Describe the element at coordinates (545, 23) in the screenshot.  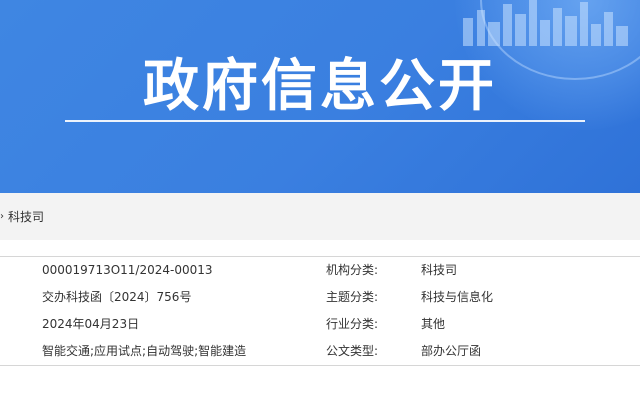
I see `city-skyline-image` at that location.